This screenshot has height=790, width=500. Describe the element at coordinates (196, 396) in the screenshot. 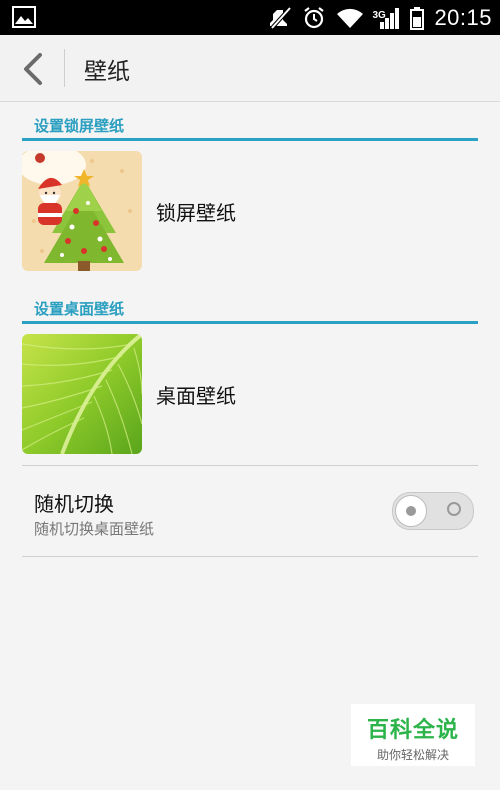

I see `home-wallpaper-label: 桌面壁纸` at that location.